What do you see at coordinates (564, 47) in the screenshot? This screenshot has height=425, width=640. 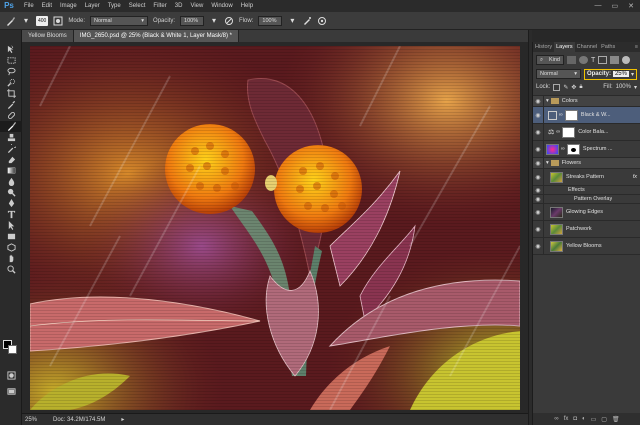 I see `tab-layers: Layers` at bounding box center [564, 47].